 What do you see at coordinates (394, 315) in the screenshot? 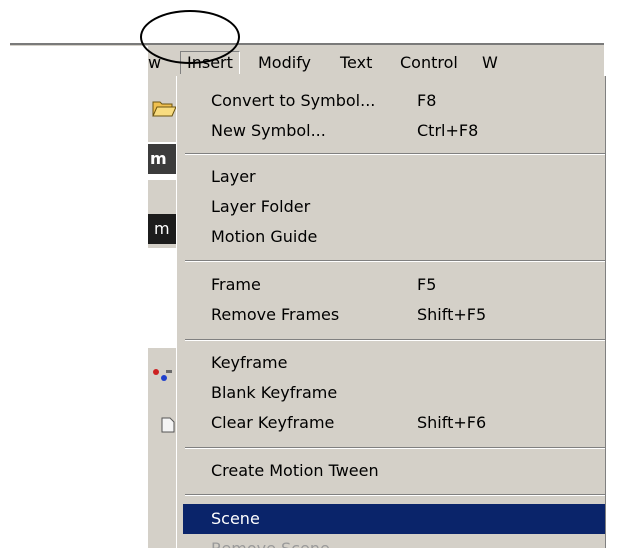
I see `menu-item-remove-frames: Remove Frames Shift+F5` at bounding box center [394, 315].